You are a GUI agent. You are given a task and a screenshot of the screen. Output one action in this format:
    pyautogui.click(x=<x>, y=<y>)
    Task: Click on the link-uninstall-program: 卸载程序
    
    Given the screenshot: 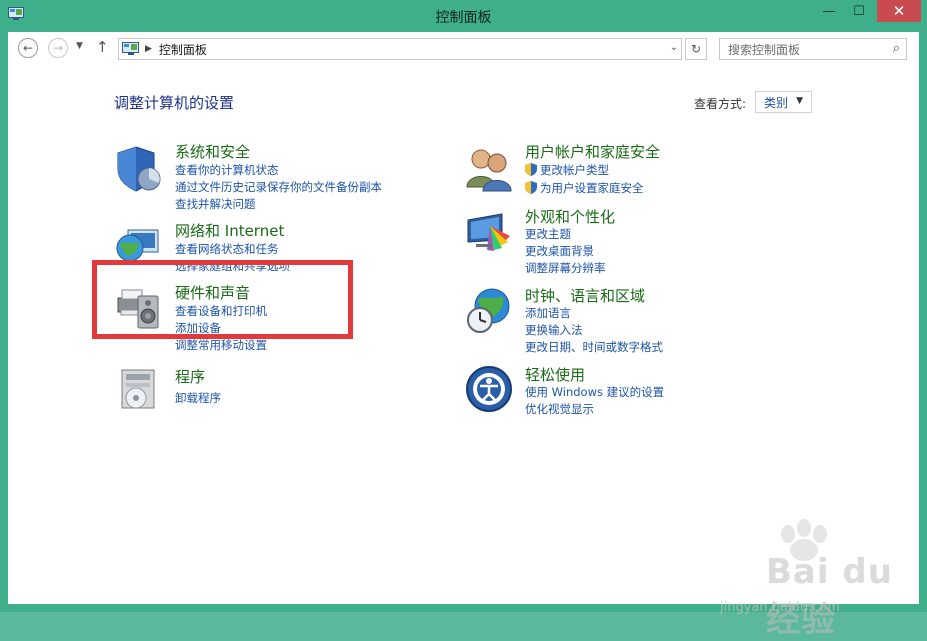 What is the action you would take?
    pyautogui.click(x=198, y=398)
    